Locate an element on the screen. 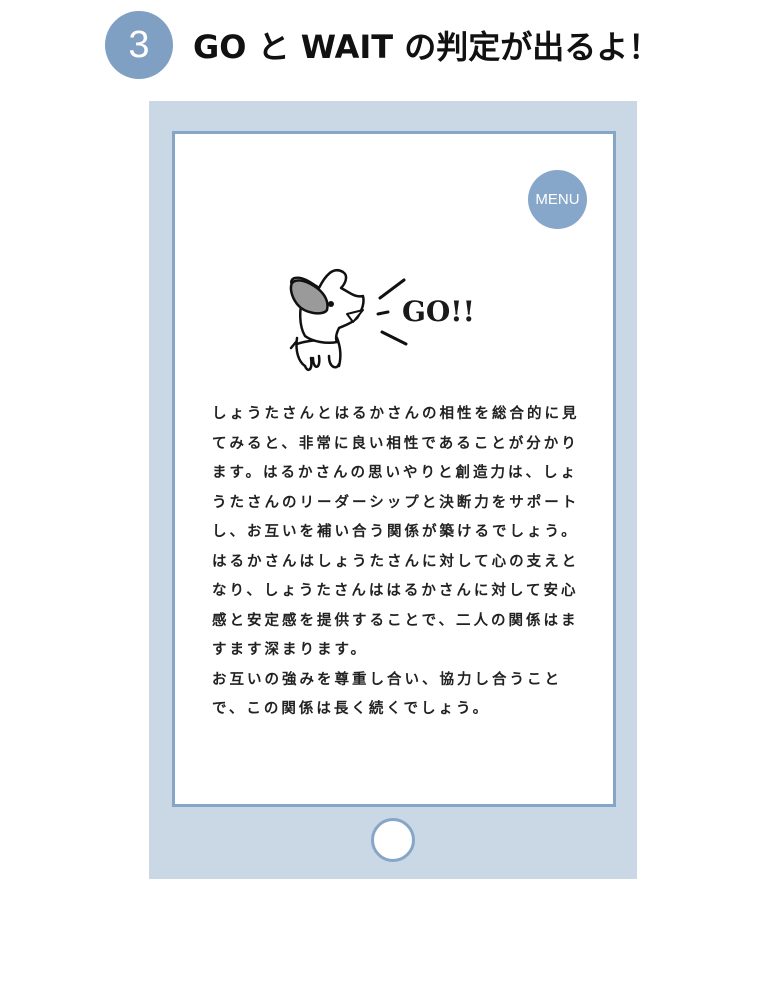  step-number: 3 is located at coordinates (139, 44).